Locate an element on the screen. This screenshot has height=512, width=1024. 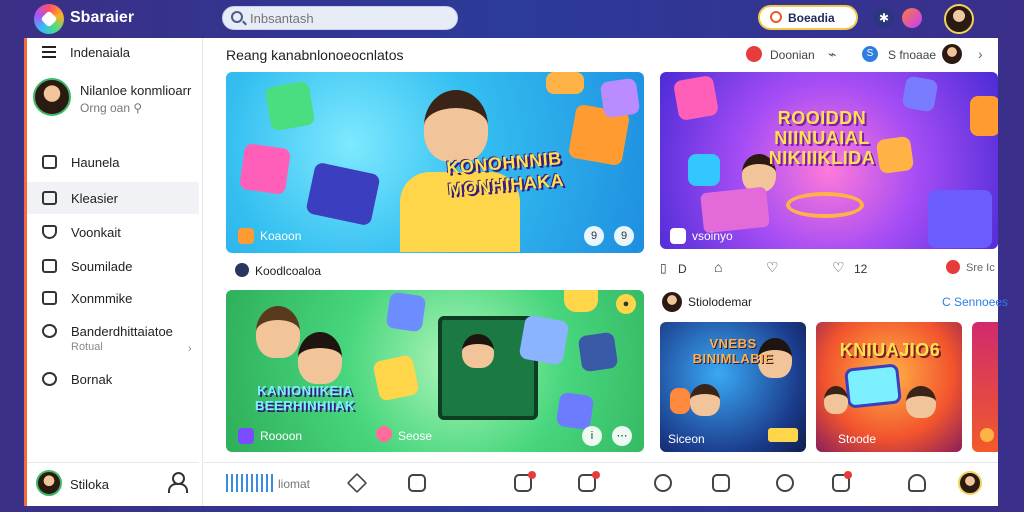
home-icon is located at coordinates (49, 162).